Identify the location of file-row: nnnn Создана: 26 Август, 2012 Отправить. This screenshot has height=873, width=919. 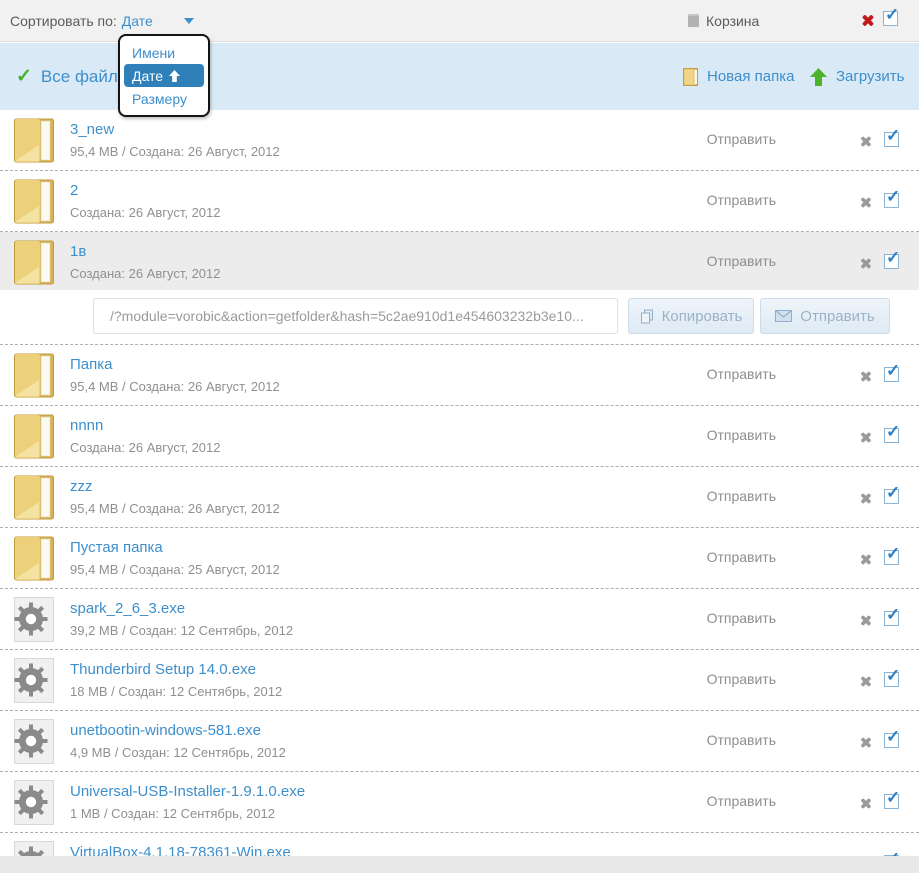
(459, 436).